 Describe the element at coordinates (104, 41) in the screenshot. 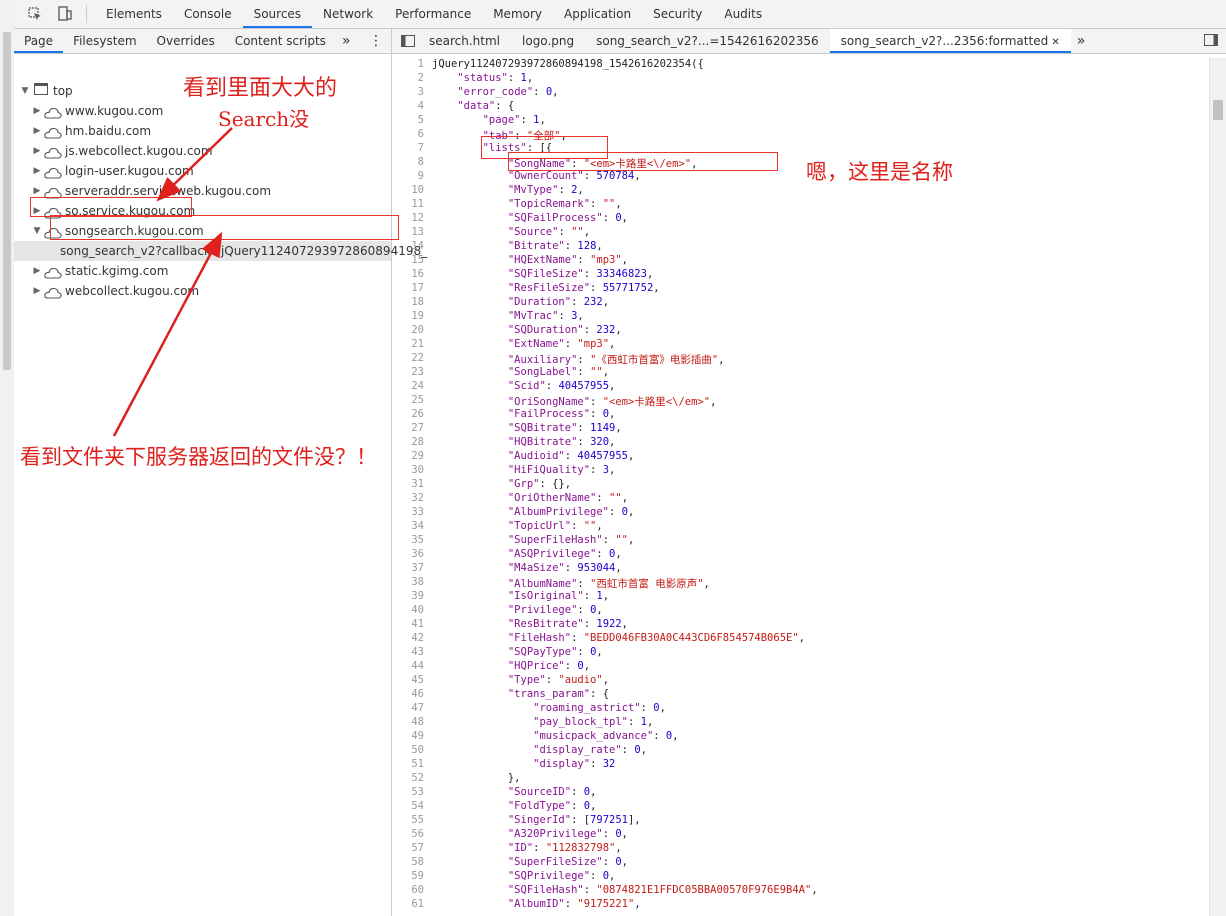

I see `navigator-tab-filesystem: Filesystem` at that location.